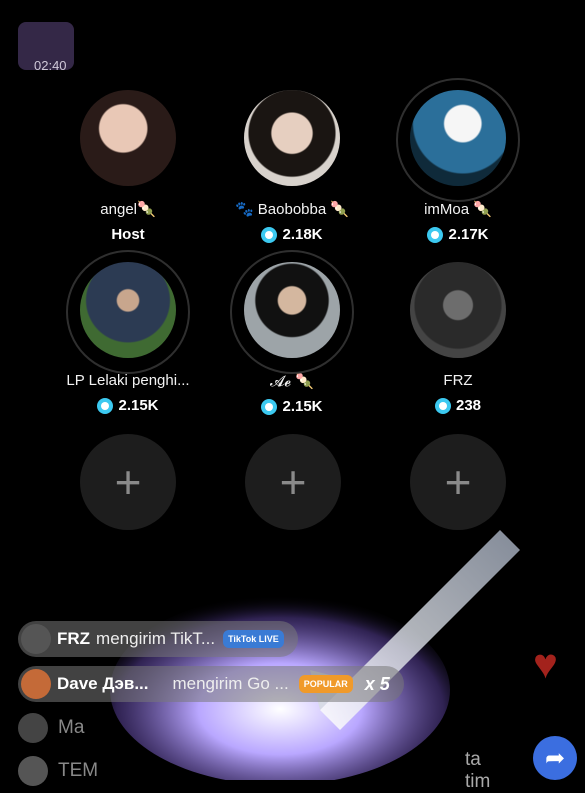 The height and width of the screenshot is (793, 585). Describe the element at coordinates (71, 727) in the screenshot. I see `comment-user: Ma` at that location.